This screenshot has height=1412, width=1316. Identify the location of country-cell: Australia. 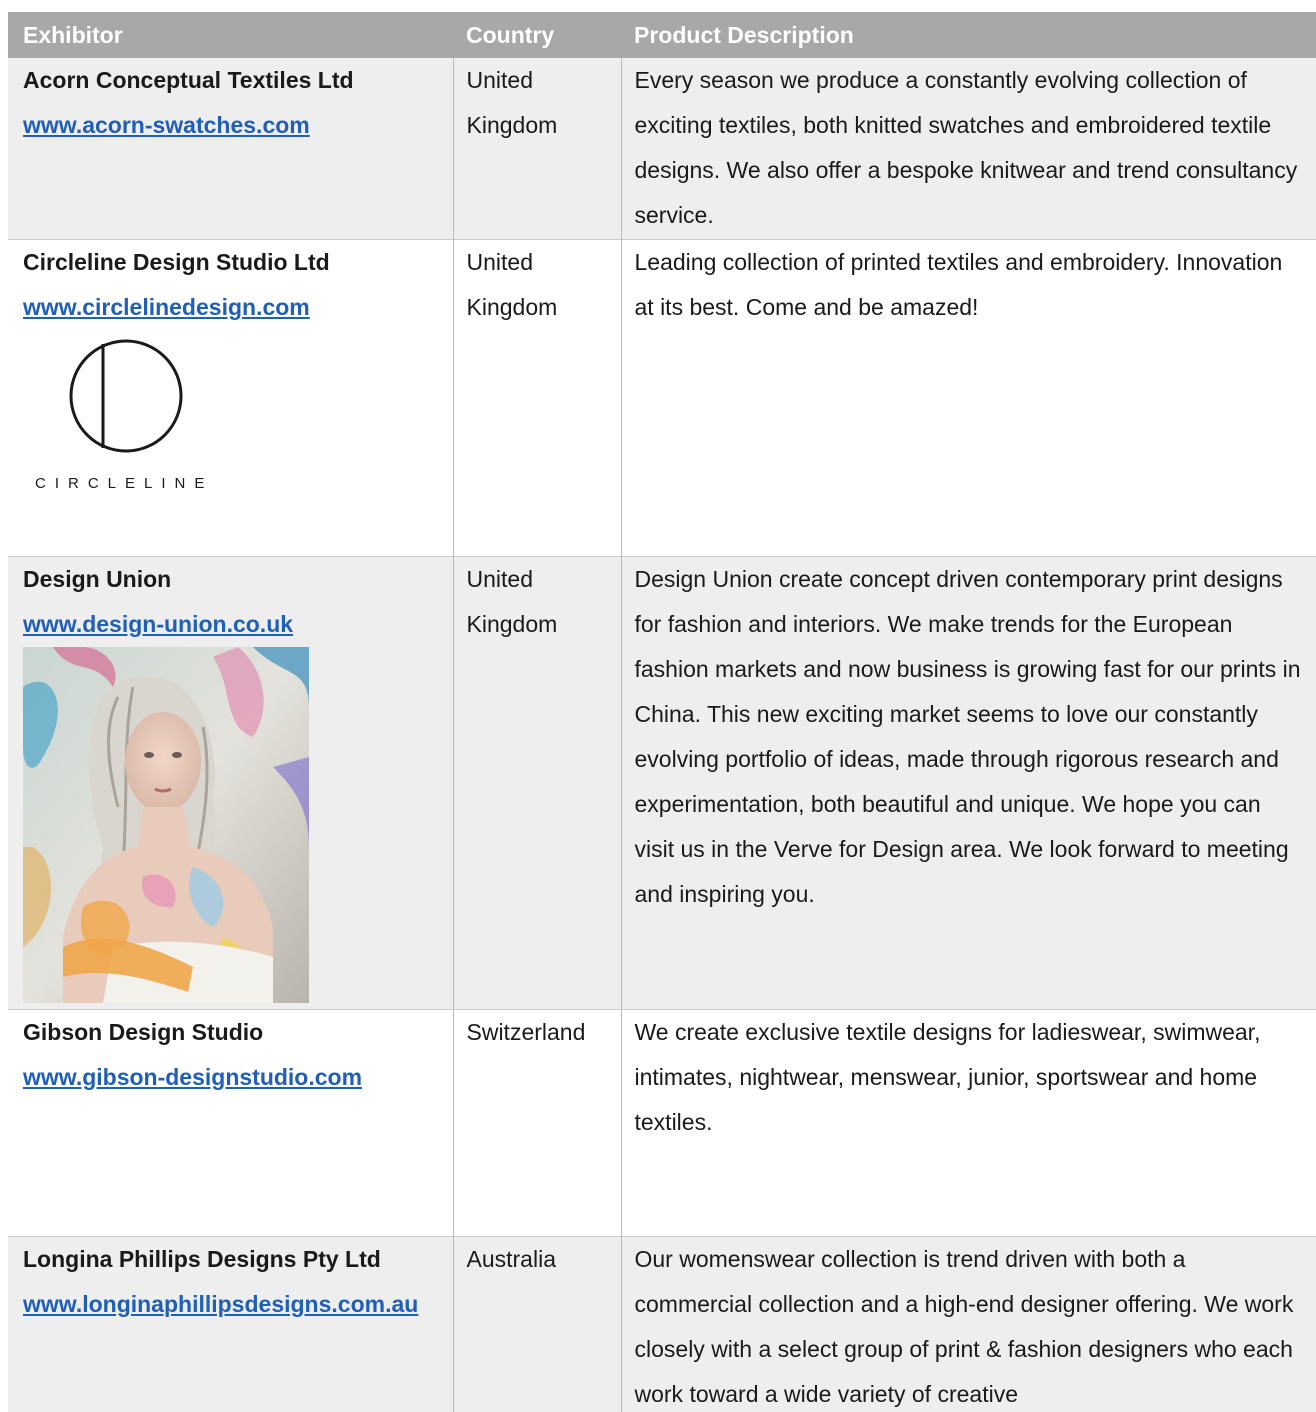
(536, 1324).